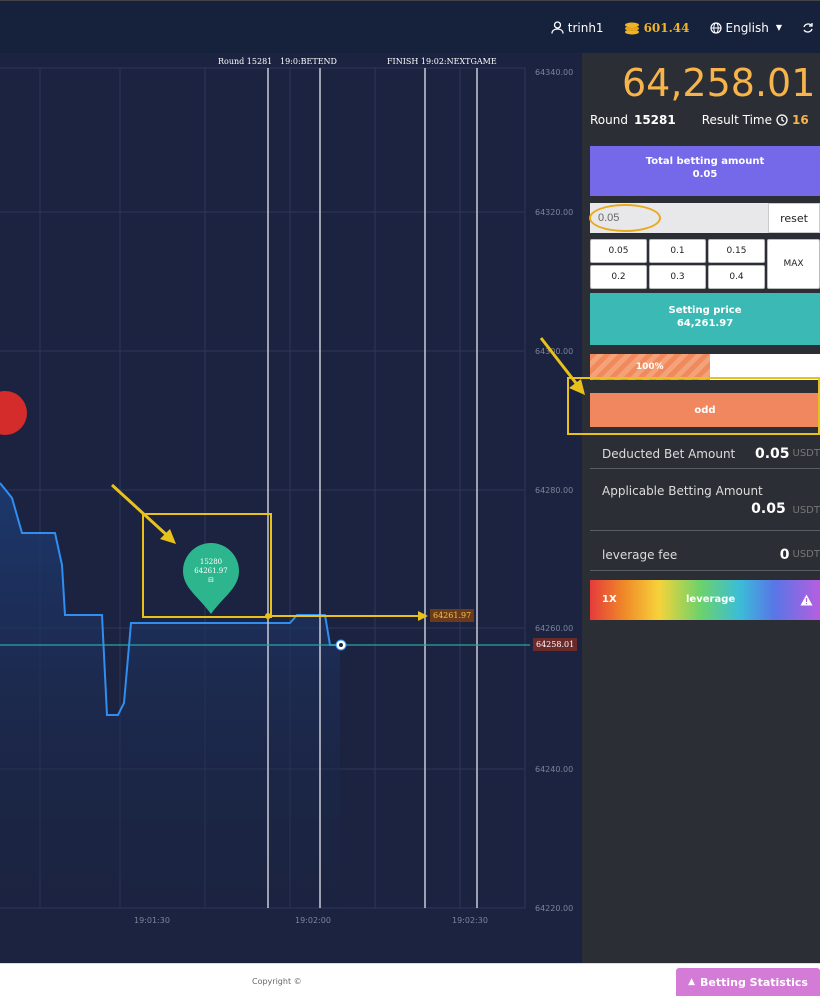 The height and width of the screenshot is (996, 820). What do you see at coordinates (152, 920) in the screenshot?
I see `x-tick: 19:01:30` at bounding box center [152, 920].